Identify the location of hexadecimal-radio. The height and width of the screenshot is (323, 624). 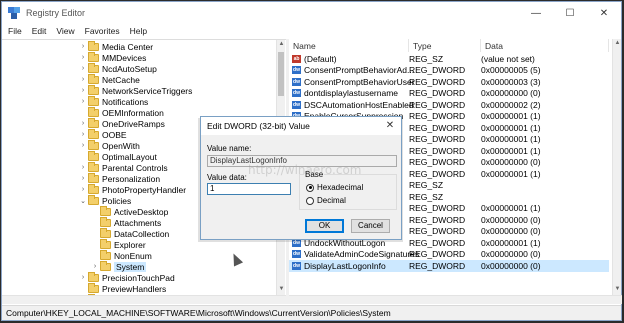
(310, 187).